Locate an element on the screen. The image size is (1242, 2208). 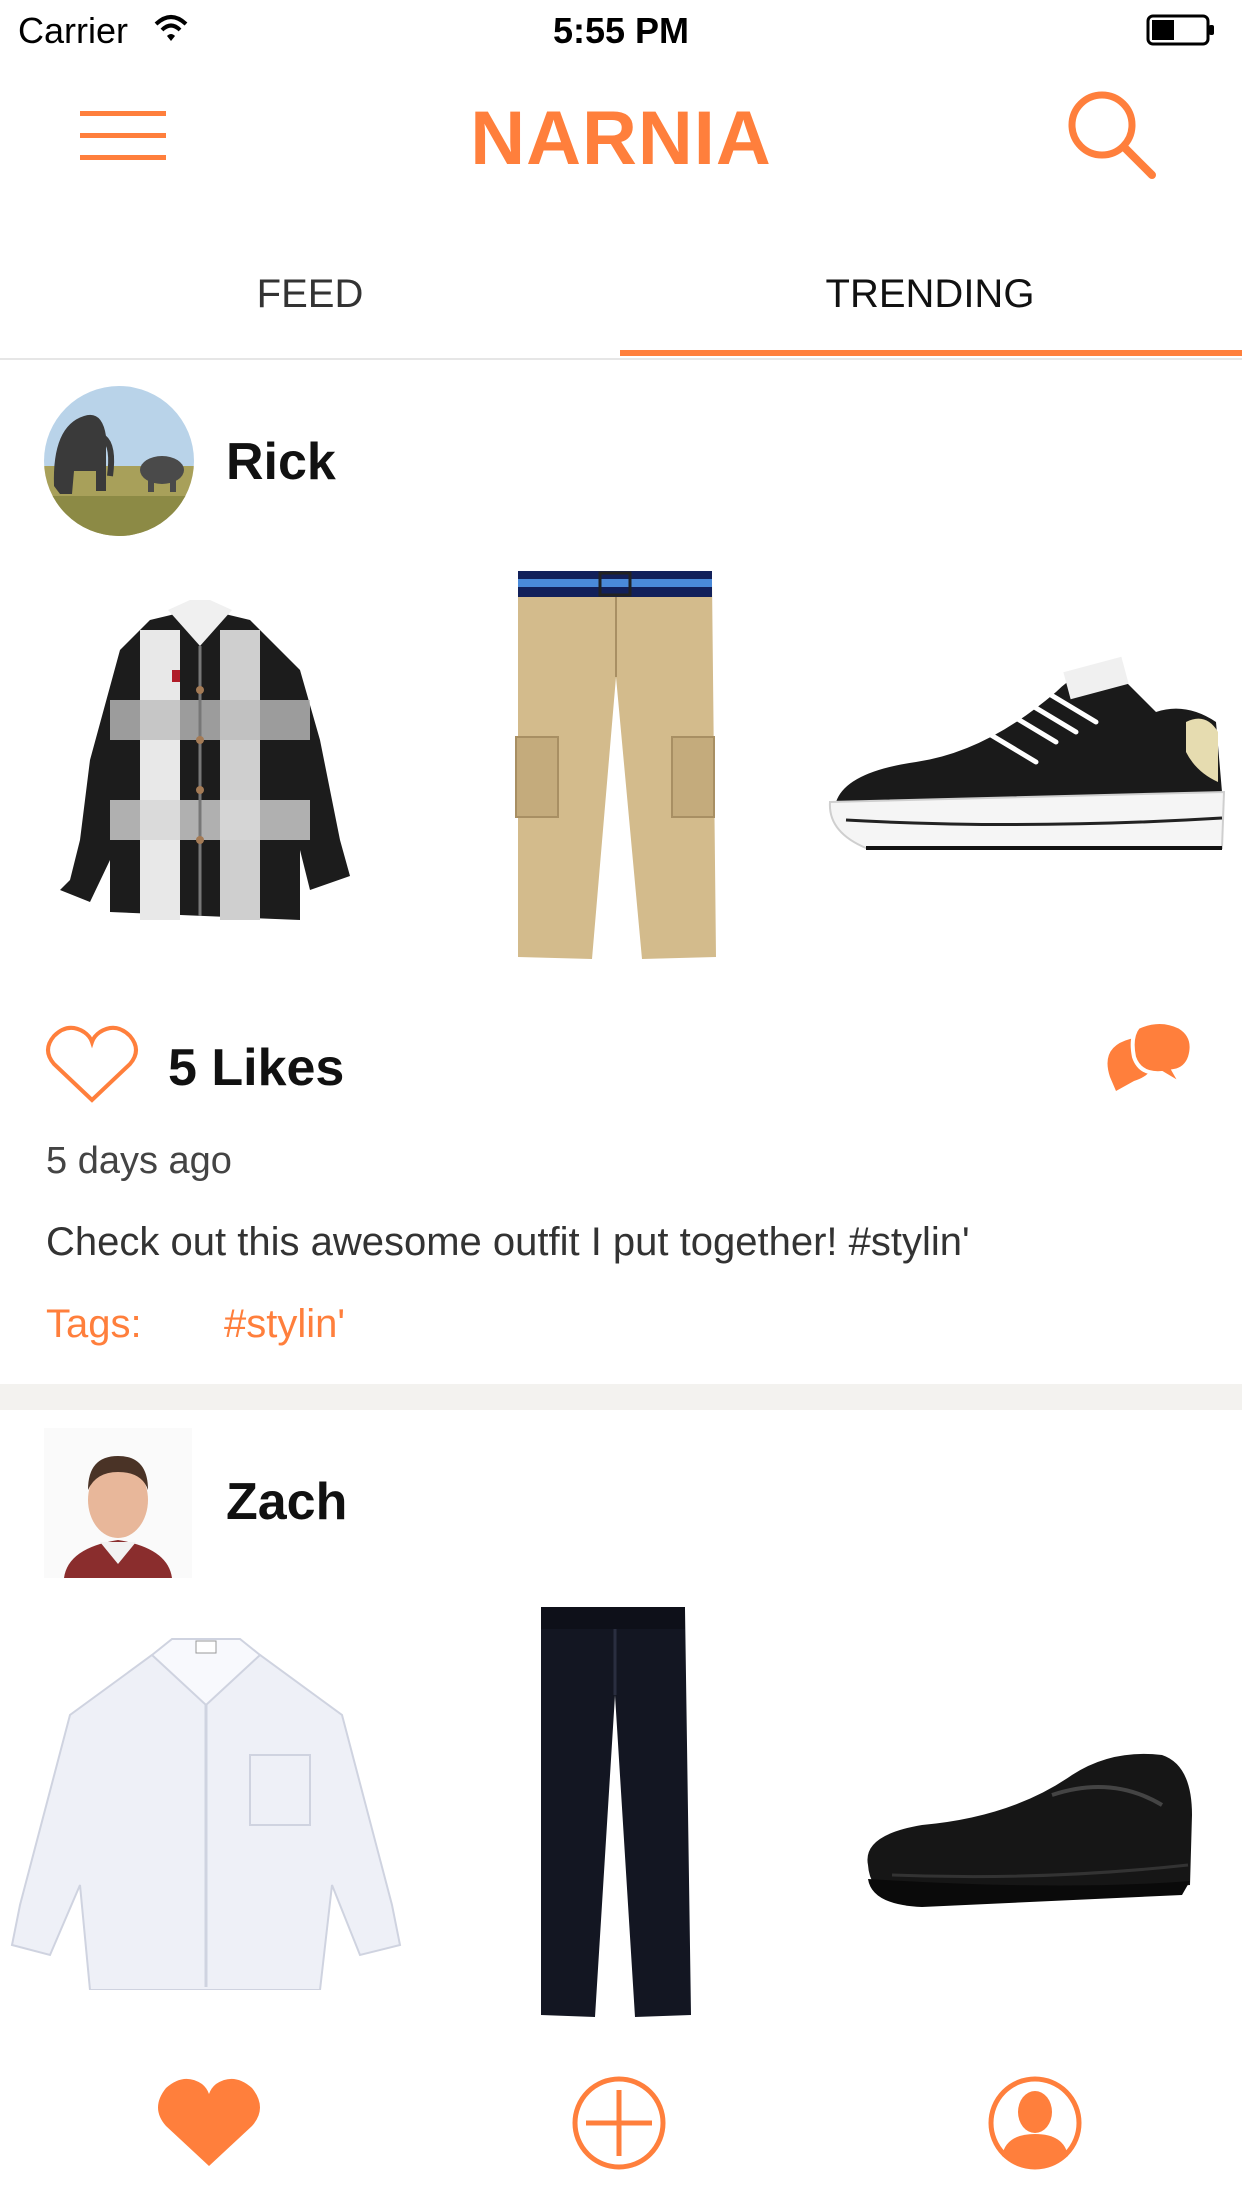
man-portrait-avatar is located at coordinates (118, 1503).